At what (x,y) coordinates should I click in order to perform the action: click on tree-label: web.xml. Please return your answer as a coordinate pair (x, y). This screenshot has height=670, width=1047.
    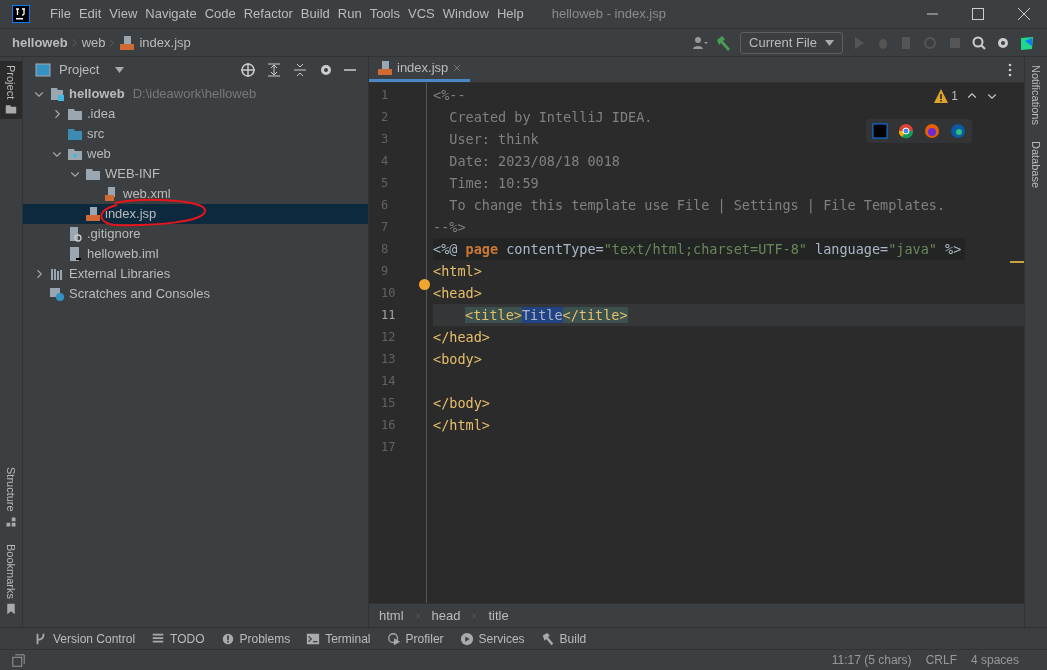
    Looking at the image, I should click on (147, 194).